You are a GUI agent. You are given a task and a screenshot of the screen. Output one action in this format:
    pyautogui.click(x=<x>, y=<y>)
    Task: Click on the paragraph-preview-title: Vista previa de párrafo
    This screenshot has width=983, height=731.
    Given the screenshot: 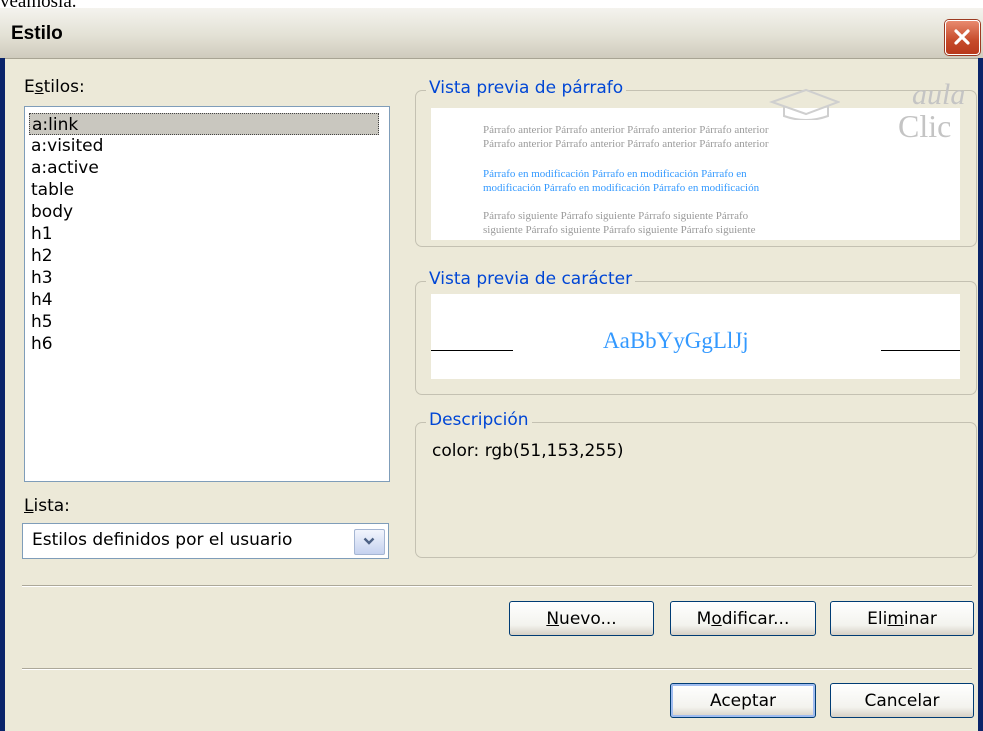 What is the action you would take?
    pyautogui.click(x=526, y=88)
    